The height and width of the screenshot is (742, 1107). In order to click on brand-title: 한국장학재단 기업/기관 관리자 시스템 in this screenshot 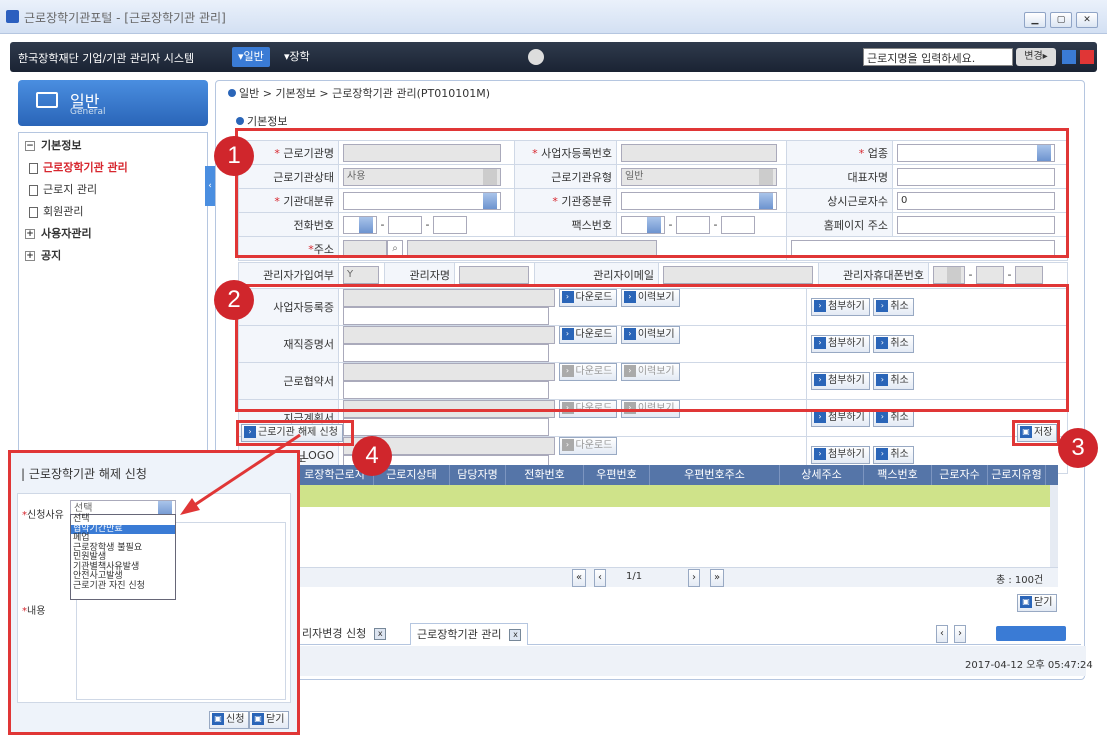, I will do `click(106, 58)`.